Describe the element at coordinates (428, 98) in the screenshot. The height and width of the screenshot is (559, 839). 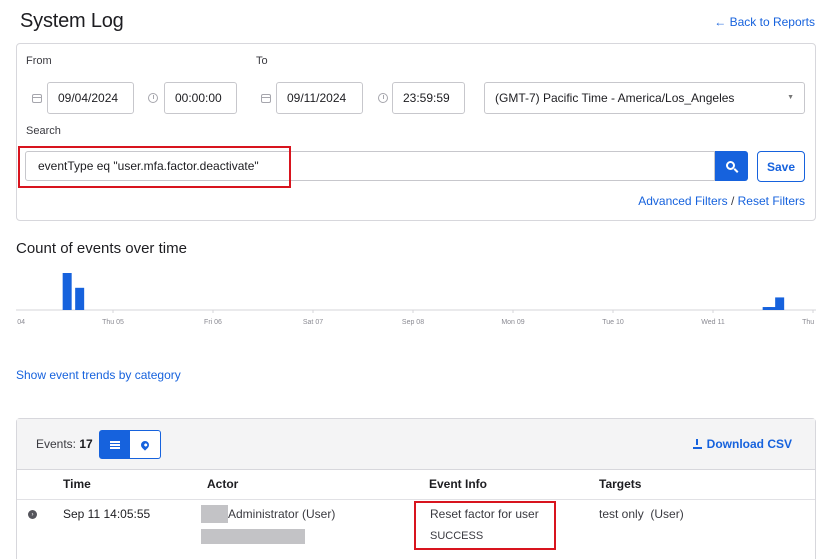
I see `to-time-input: 23:59:59` at that location.